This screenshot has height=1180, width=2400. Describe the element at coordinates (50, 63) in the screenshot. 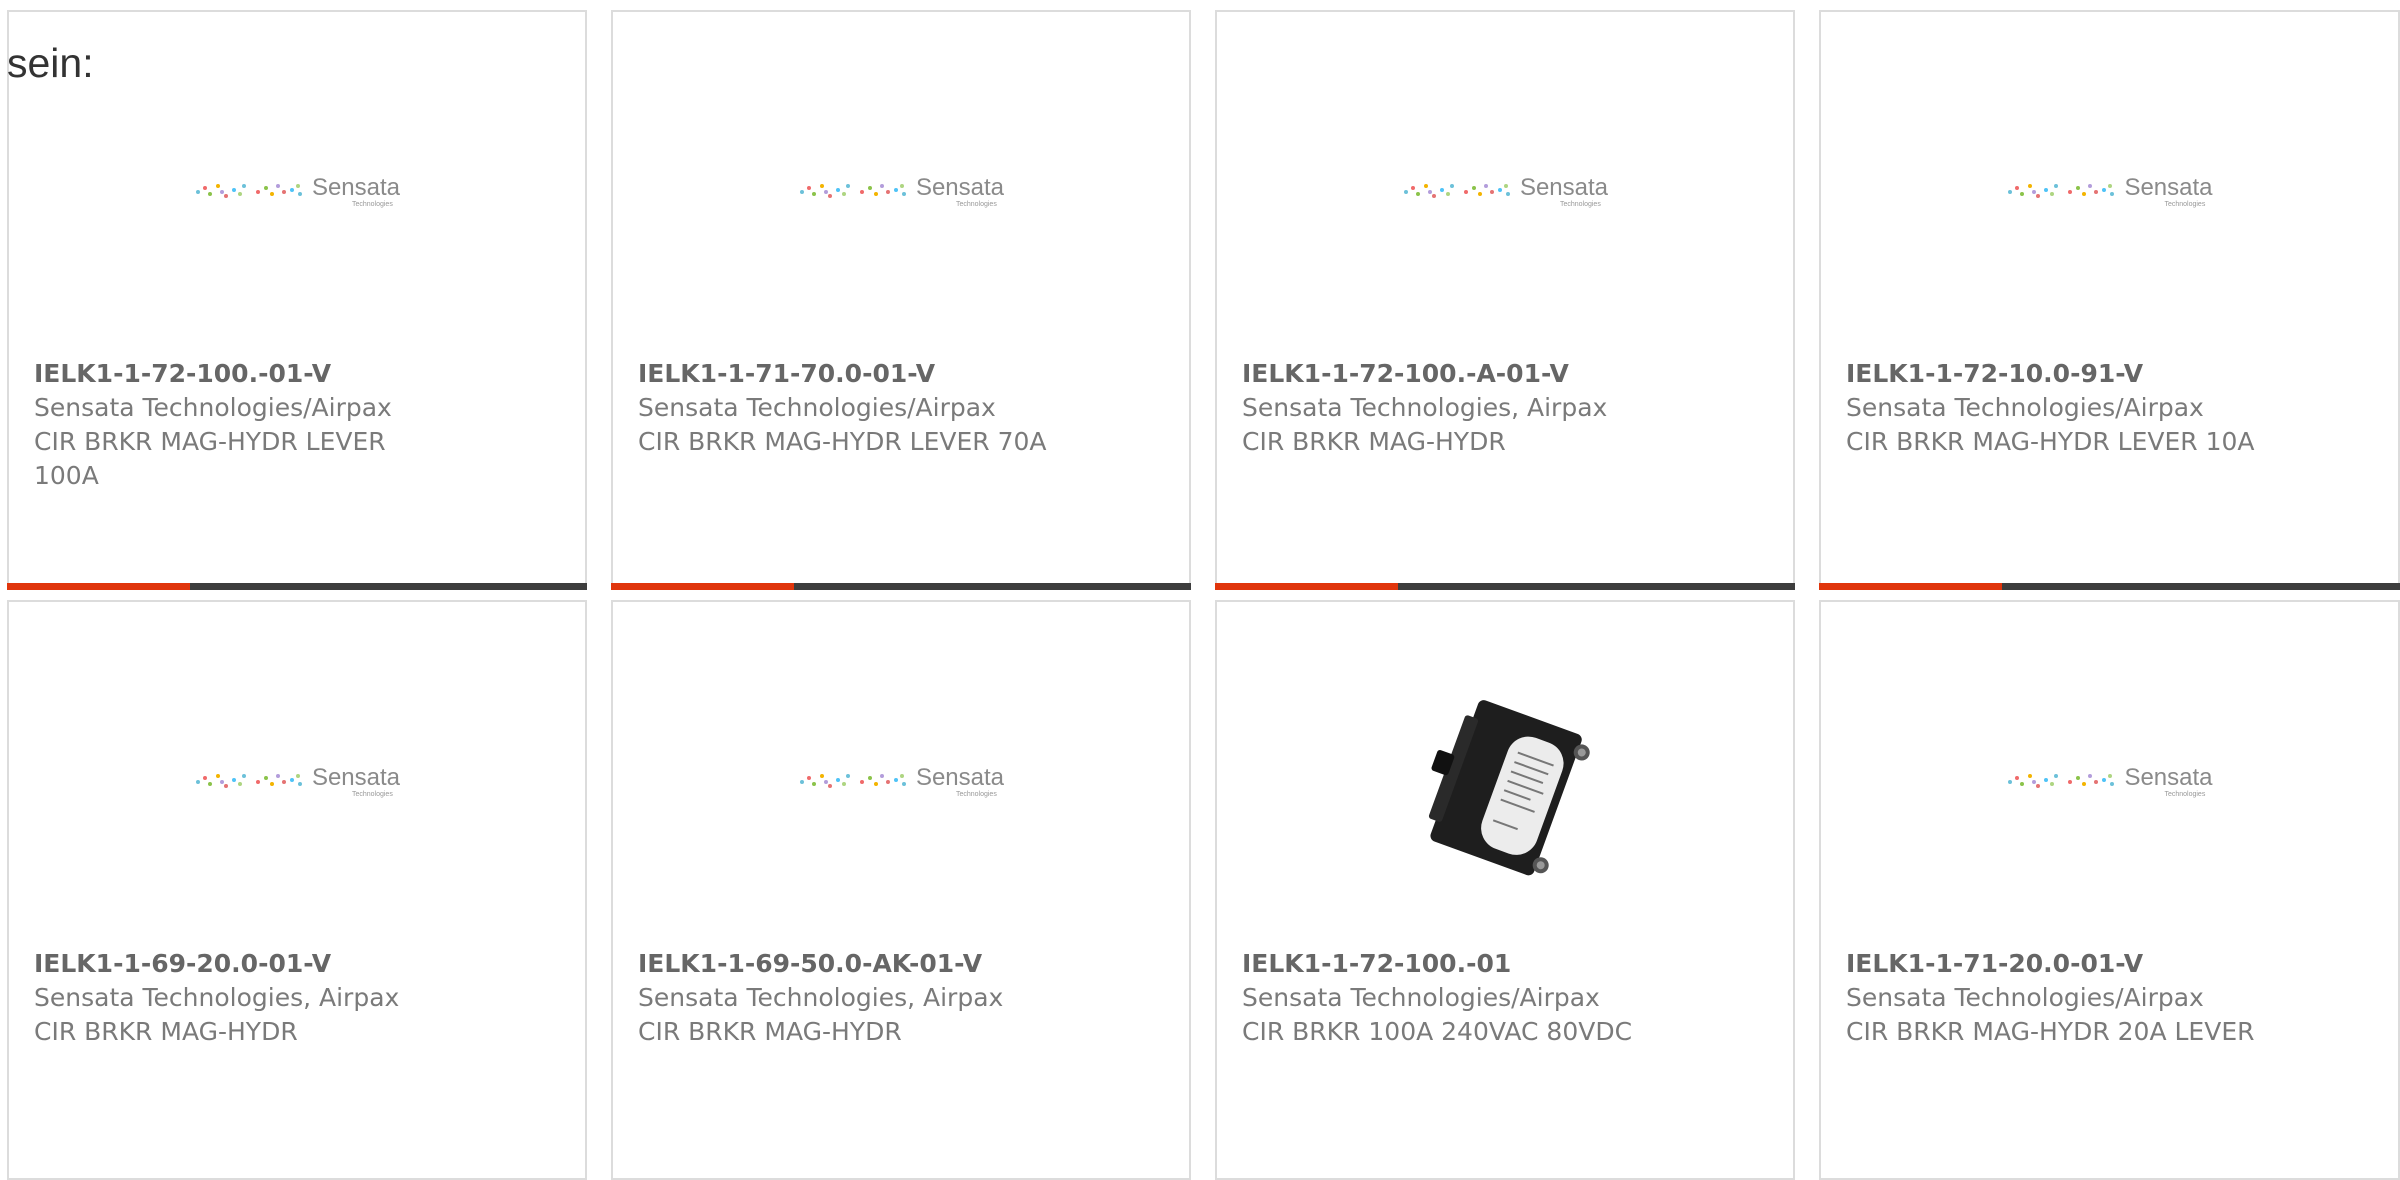

I see `intro-text: sein:` at that location.